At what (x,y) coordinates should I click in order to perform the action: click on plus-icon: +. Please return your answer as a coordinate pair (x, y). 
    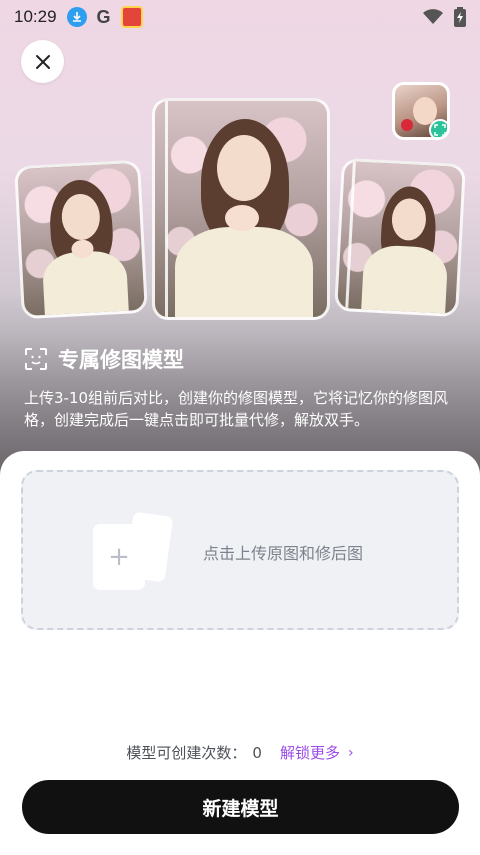
    Looking at the image, I should click on (119, 557).